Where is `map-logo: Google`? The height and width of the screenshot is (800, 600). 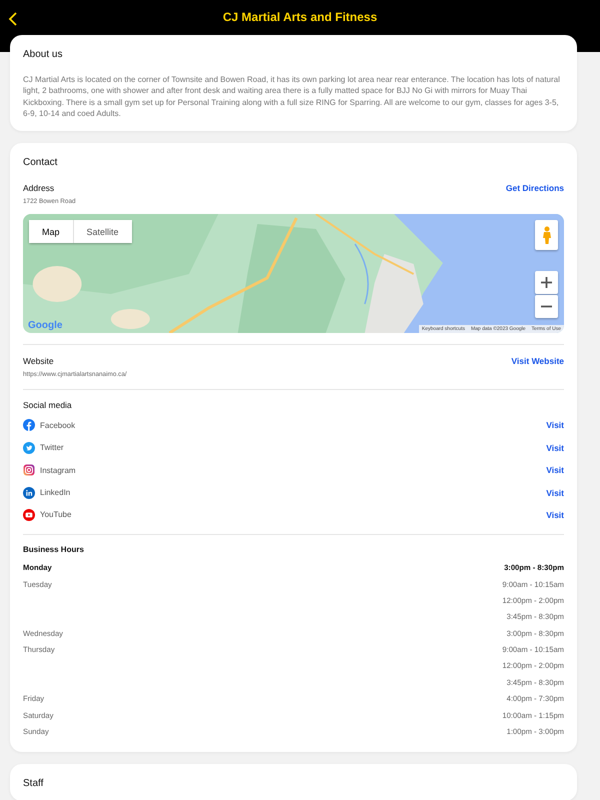
map-logo: Google is located at coordinates (45, 326).